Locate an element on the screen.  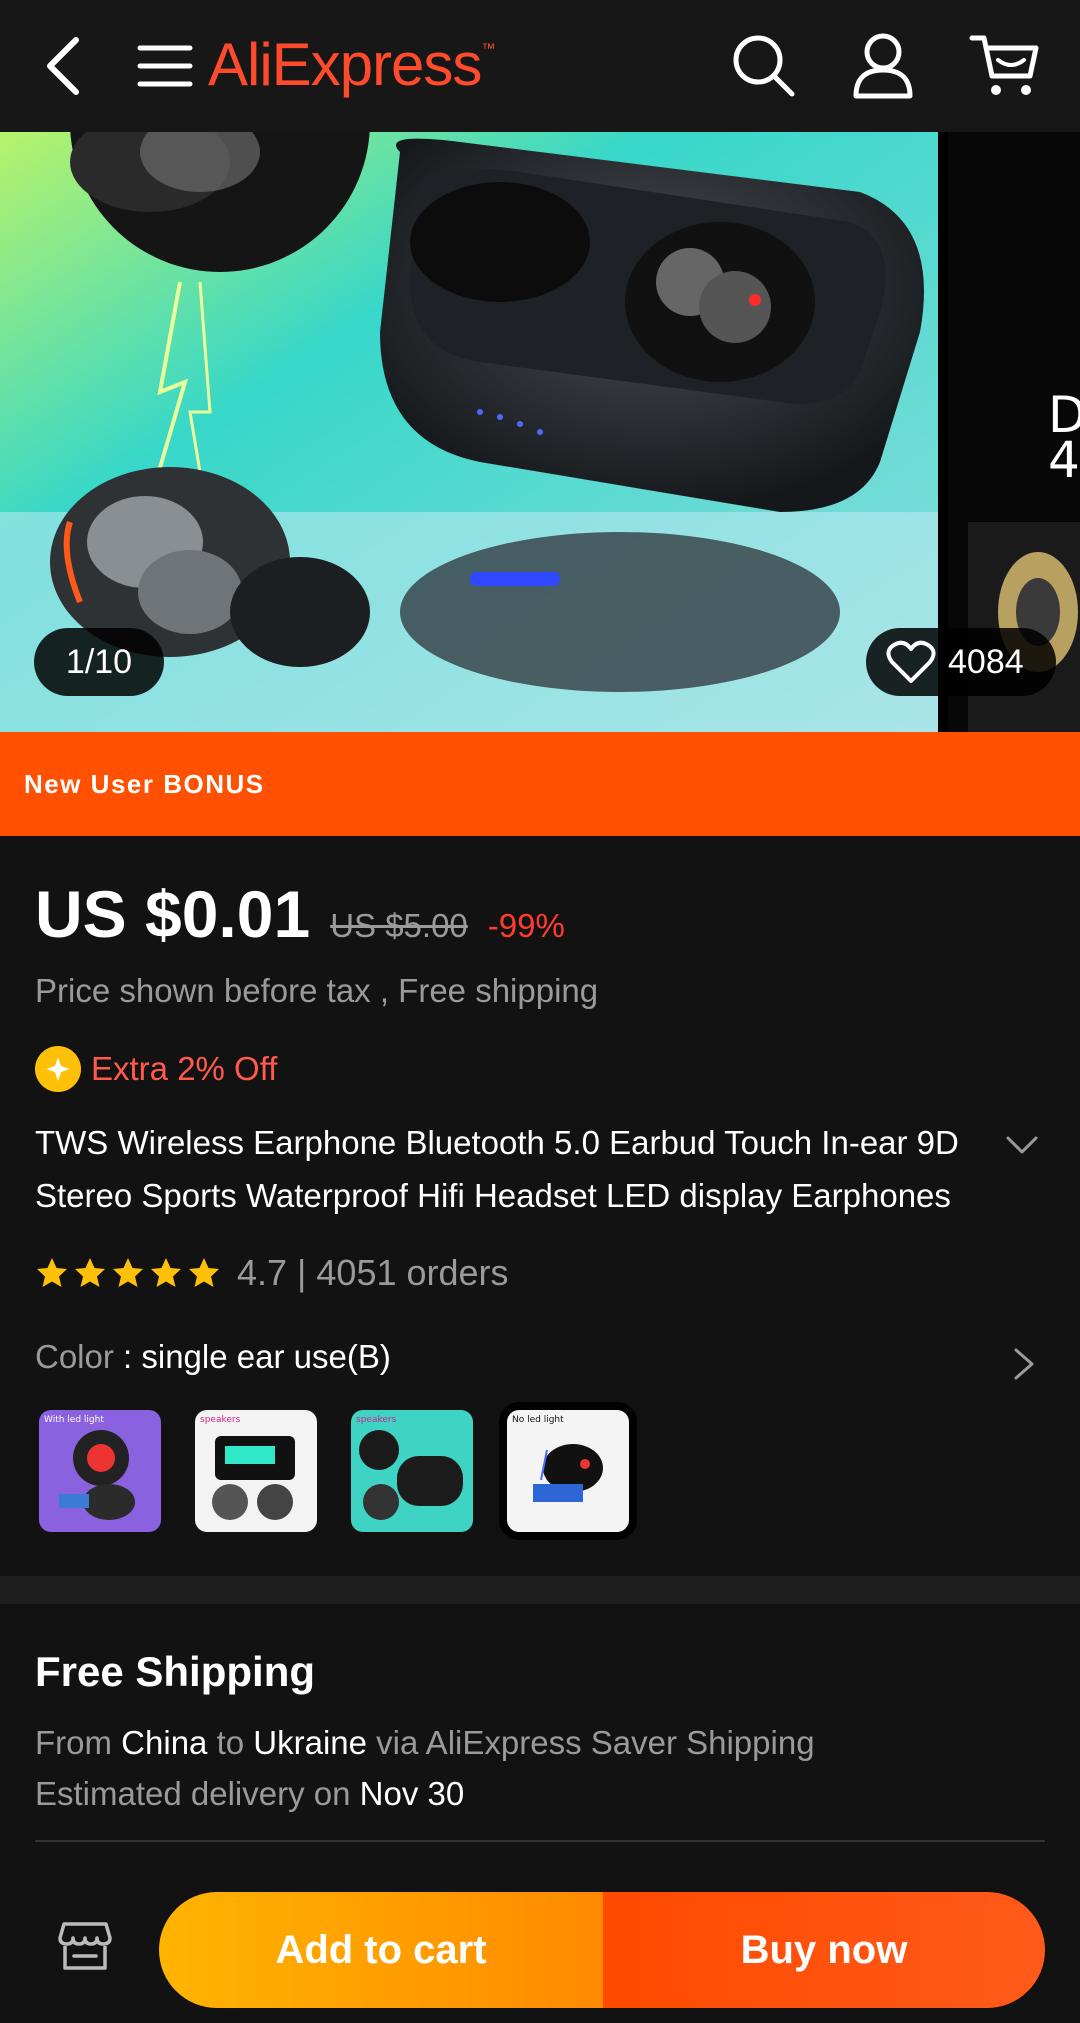
buy-now-button: Buy now is located at coordinates (824, 1950).